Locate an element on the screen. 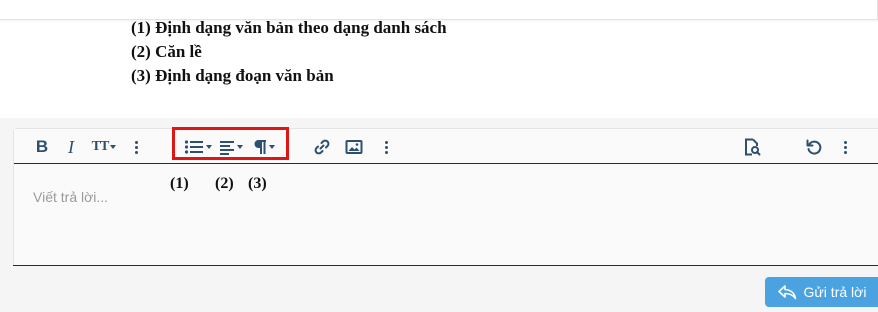  image-button is located at coordinates (354, 147).